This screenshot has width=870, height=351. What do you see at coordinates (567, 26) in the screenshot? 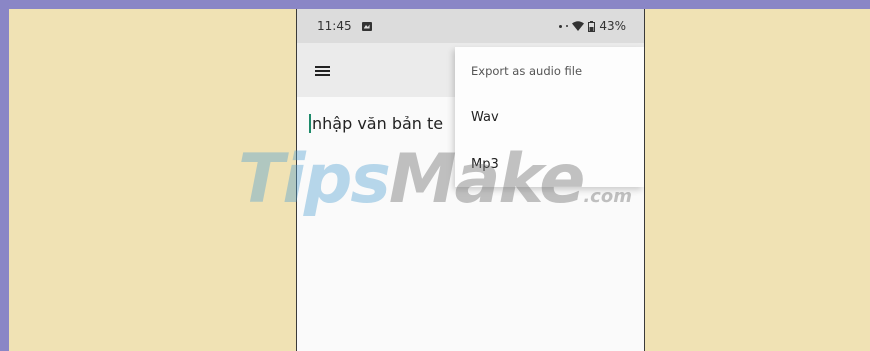
I see `signal-dot-icon` at bounding box center [567, 26].